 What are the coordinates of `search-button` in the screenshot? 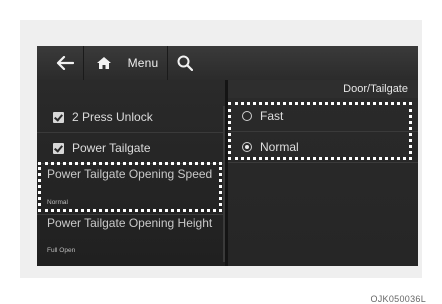 It's located at (185, 63).